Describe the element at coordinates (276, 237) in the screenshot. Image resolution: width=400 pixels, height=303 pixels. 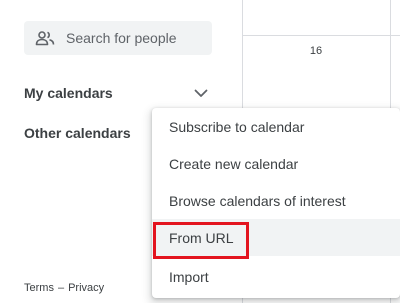
I see `menu-item-from-url: From URL` at that location.